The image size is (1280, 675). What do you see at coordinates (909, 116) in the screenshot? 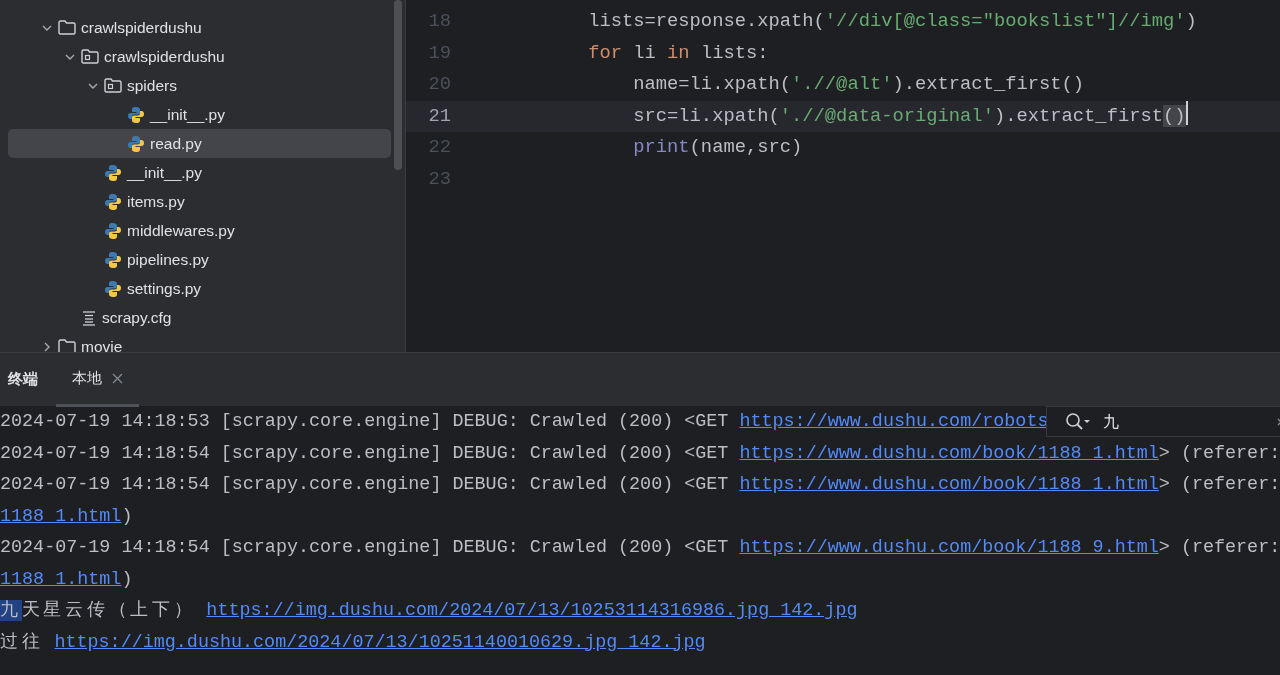
I see `code-line: src=li.xpath('.//@data-original').extract_first()` at bounding box center [909, 116].